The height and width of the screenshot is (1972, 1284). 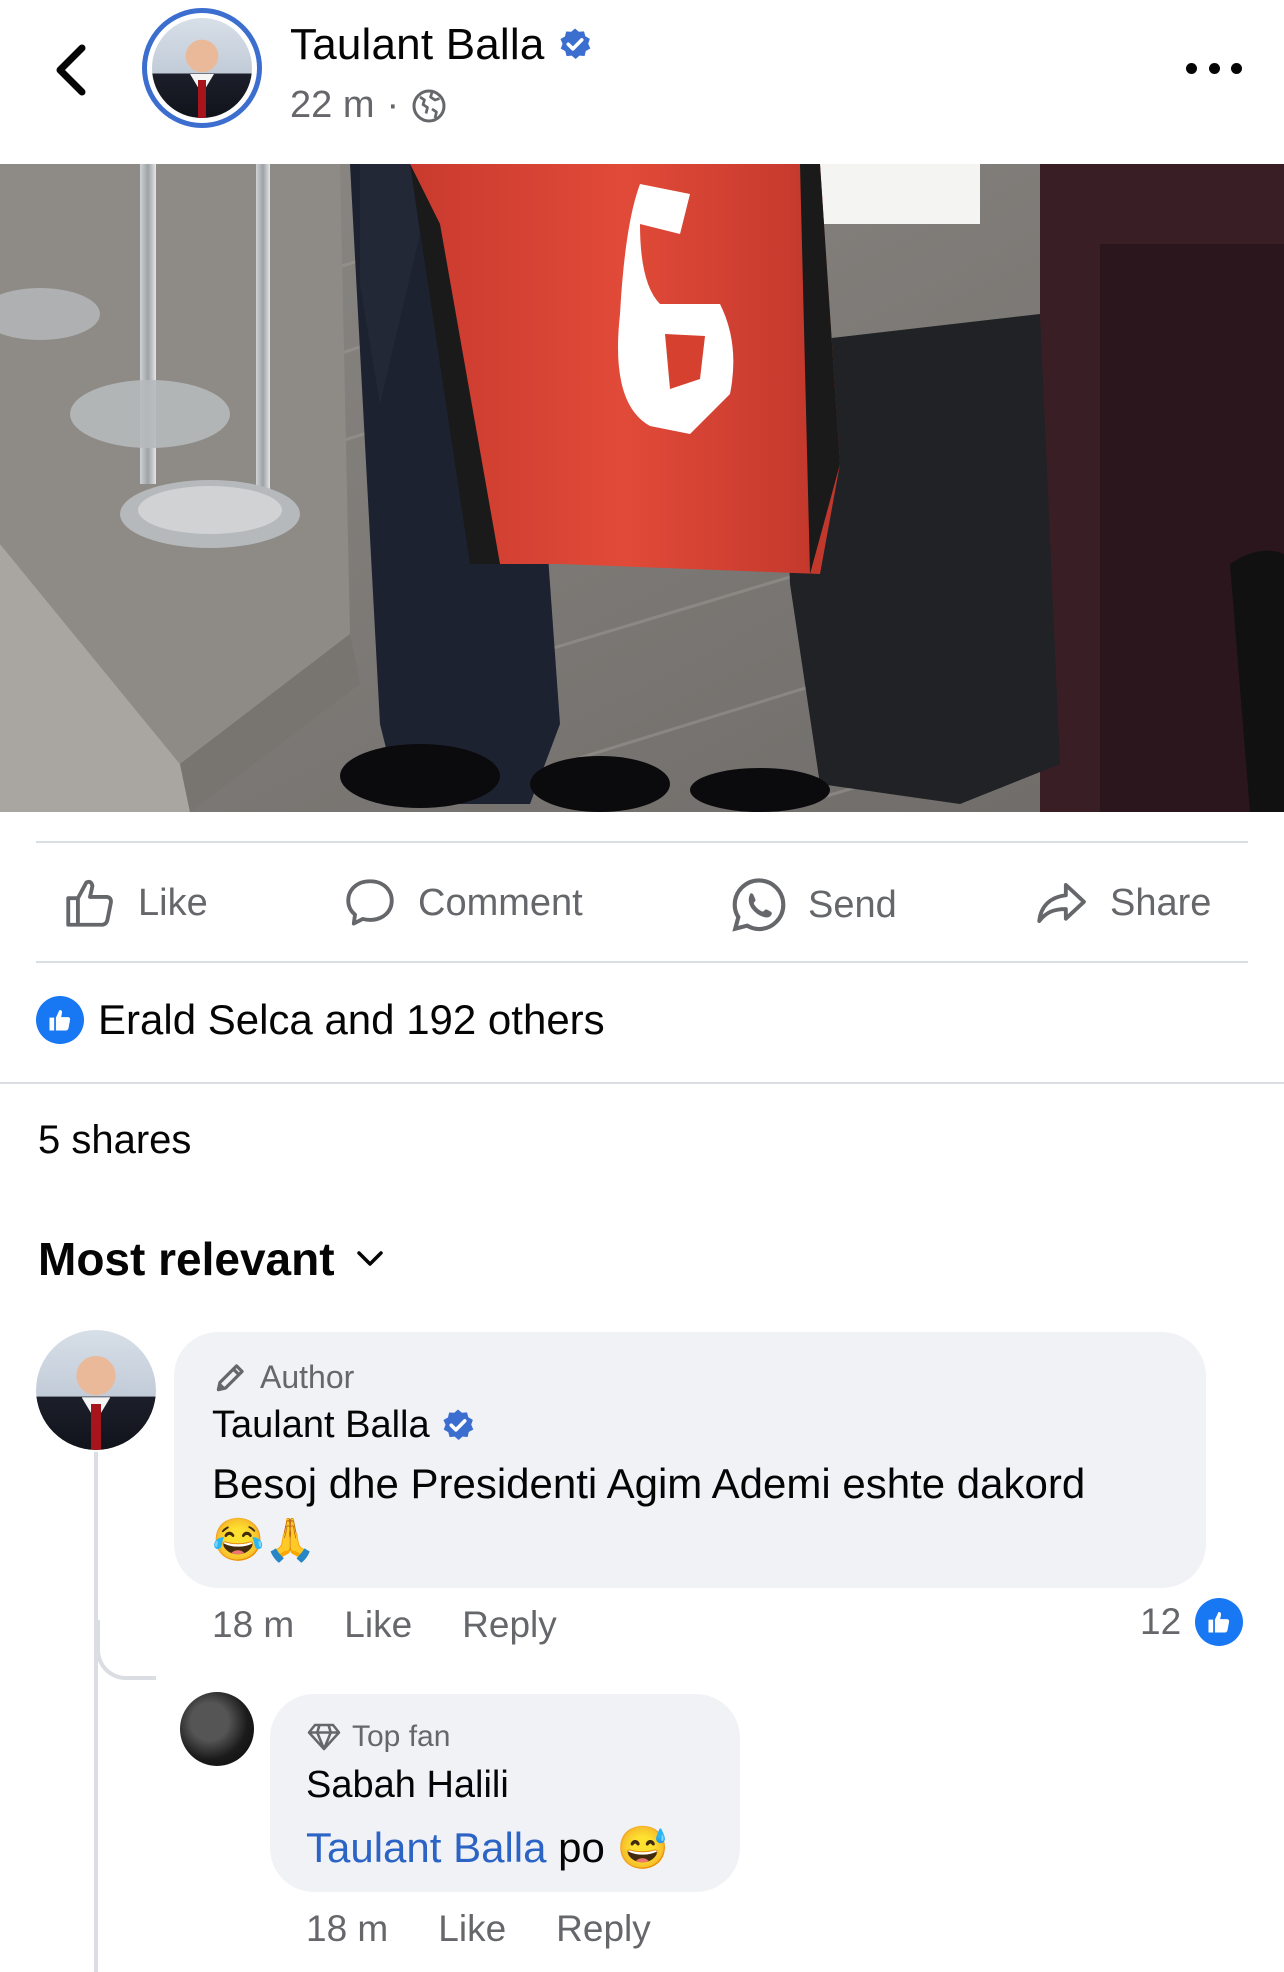 What do you see at coordinates (89, 903) in the screenshot?
I see `thumbs-up-icon` at bounding box center [89, 903].